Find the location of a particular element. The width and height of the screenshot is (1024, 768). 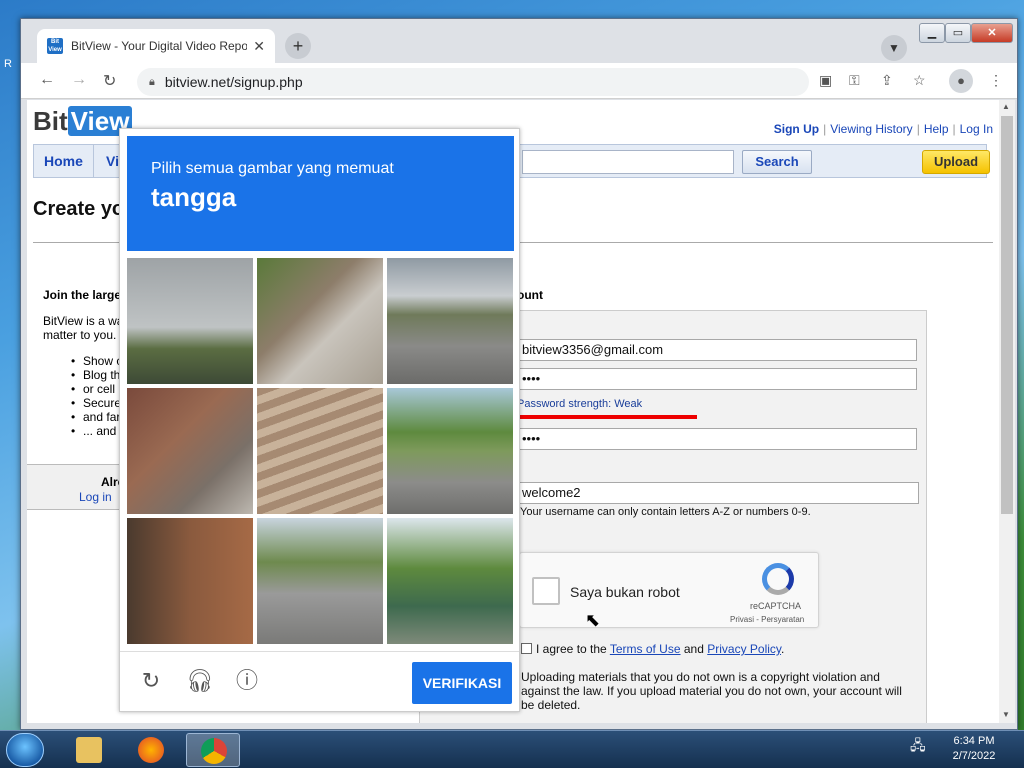

search-input is located at coordinates (628, 162).